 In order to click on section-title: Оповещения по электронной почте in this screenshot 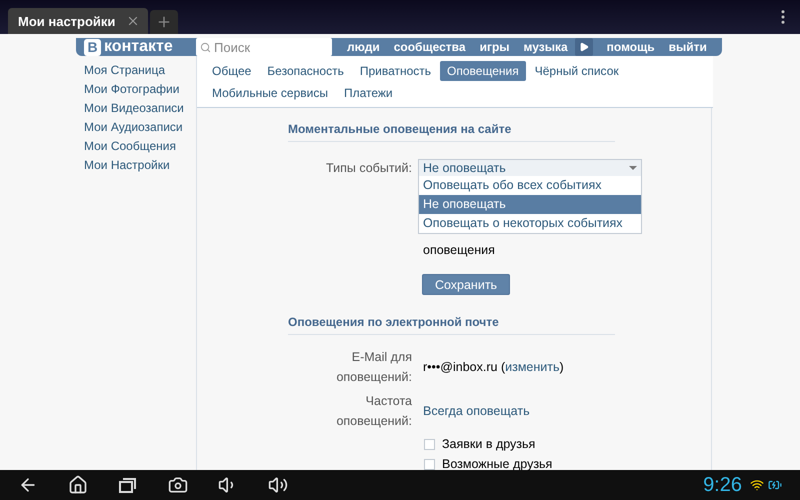, I will do `click(451, 325)`.